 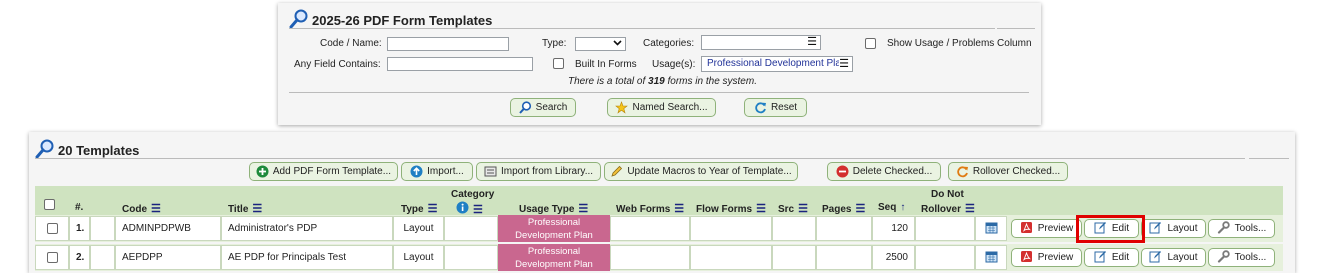 What do you see at coordinates (669, 43) in the screenshot?
I see `categories-label: Categories:` at bounding box center [669, 43].